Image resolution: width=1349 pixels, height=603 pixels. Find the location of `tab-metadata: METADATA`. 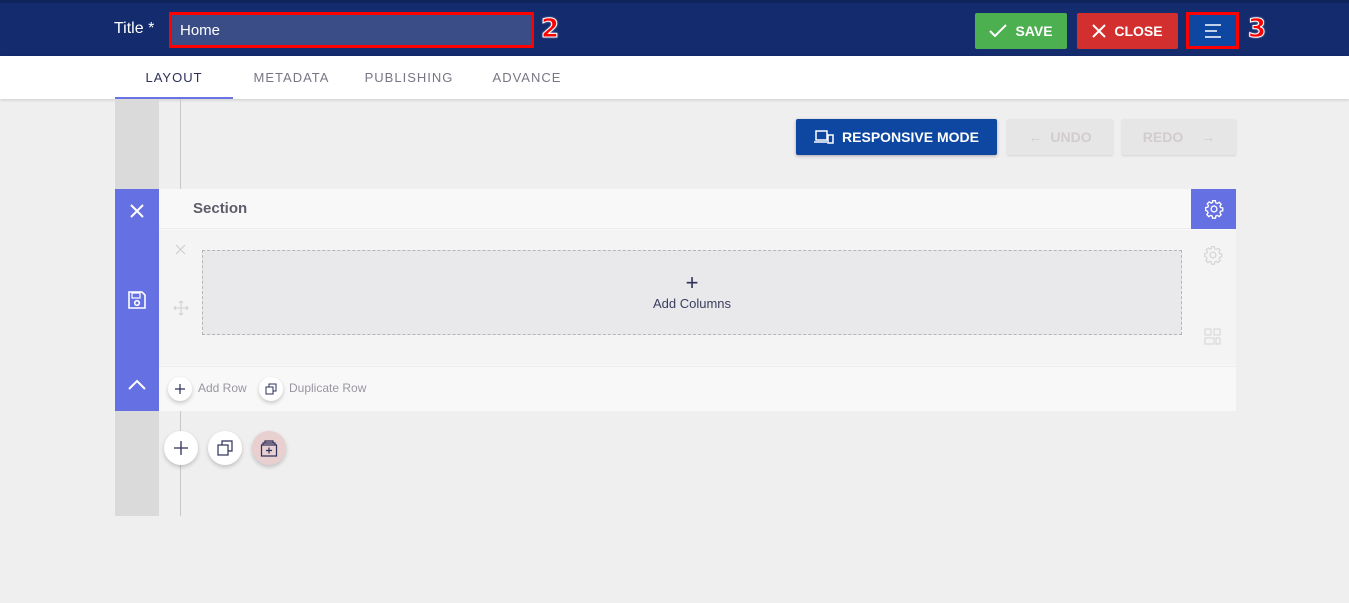

tab-metadata: METADATA is located at coordinates (291, 77).